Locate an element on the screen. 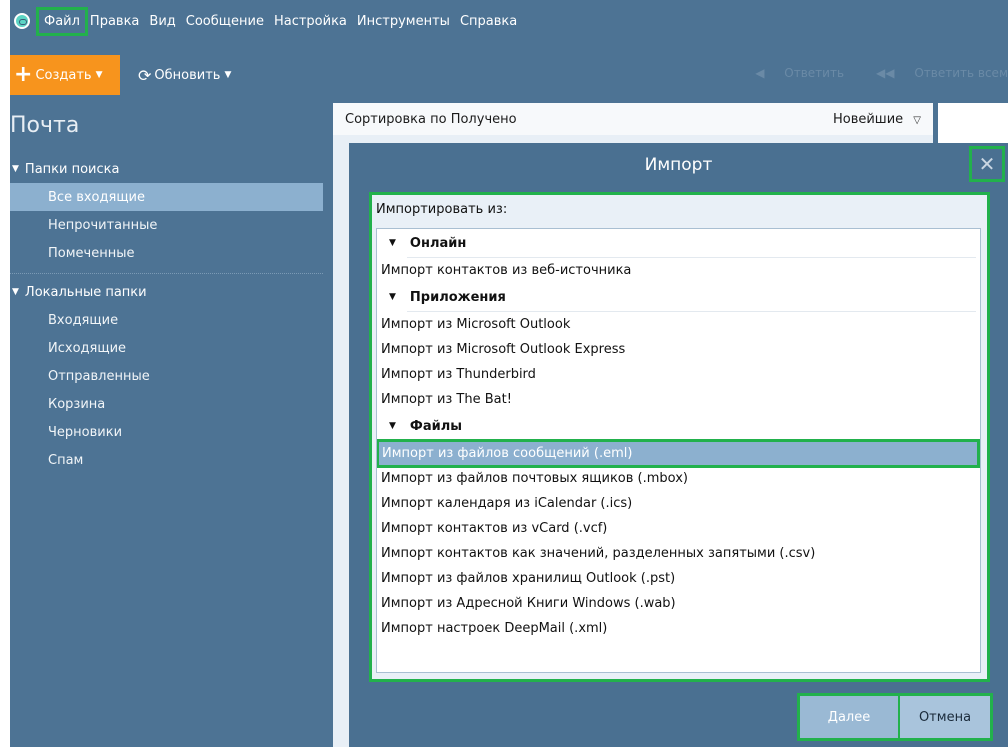  menu-settings: Настройка is located at coordinates (310, 21).